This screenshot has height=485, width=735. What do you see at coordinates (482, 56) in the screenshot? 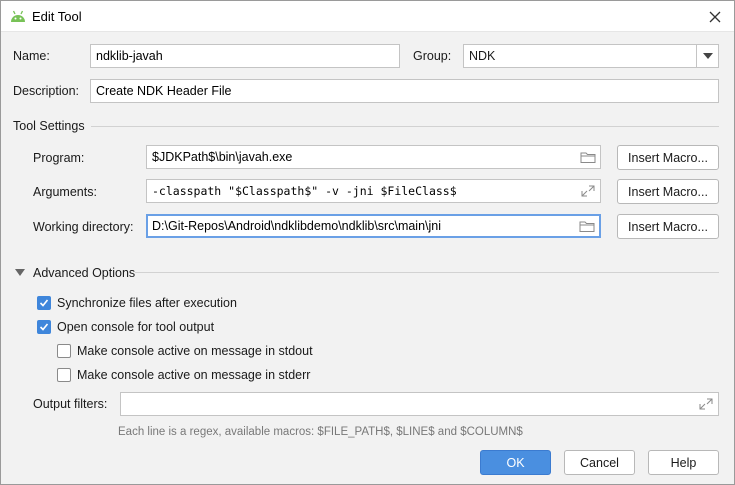
I see `group-selected-value: NDK` at bounding box center [482, 56].